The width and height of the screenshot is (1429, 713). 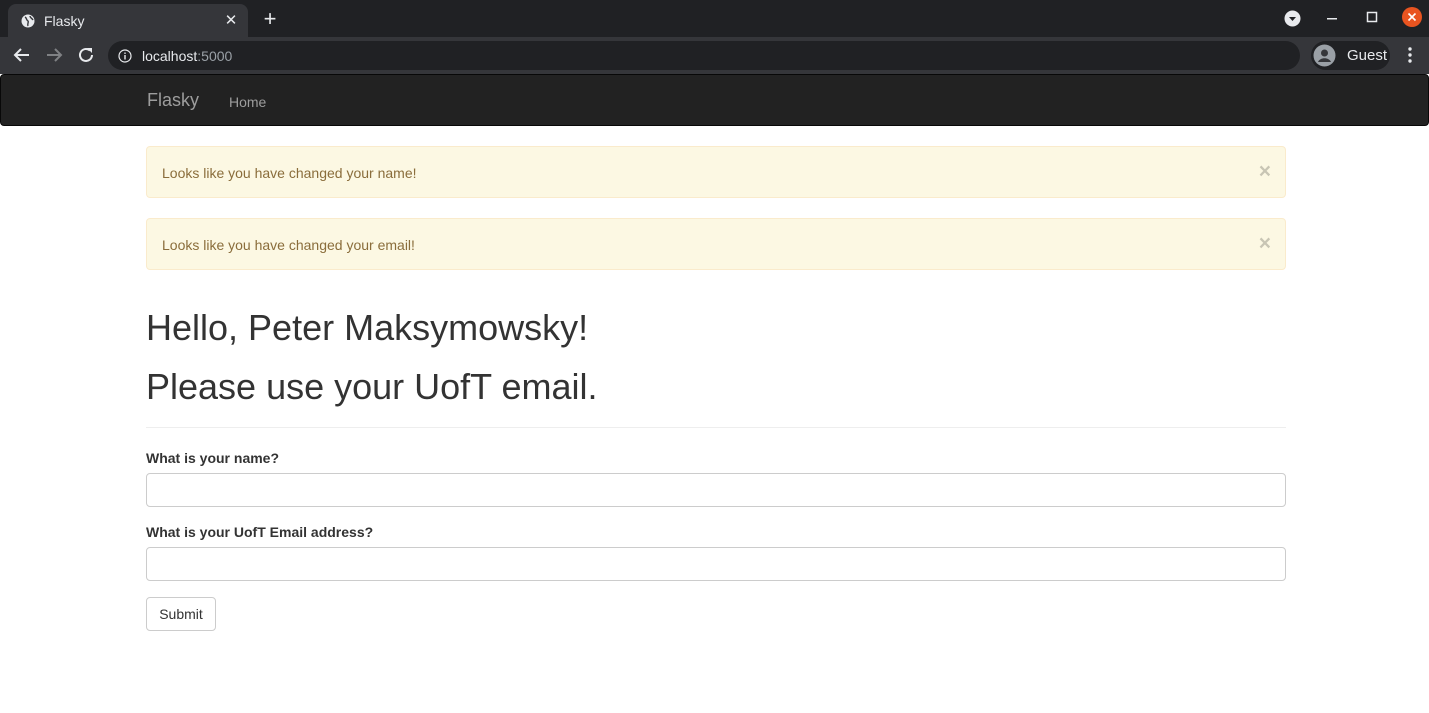 What do you see at coordinates (181, 614) in the screenshot?
I see `submit-button: Submit` at bounding box center [181, 614].